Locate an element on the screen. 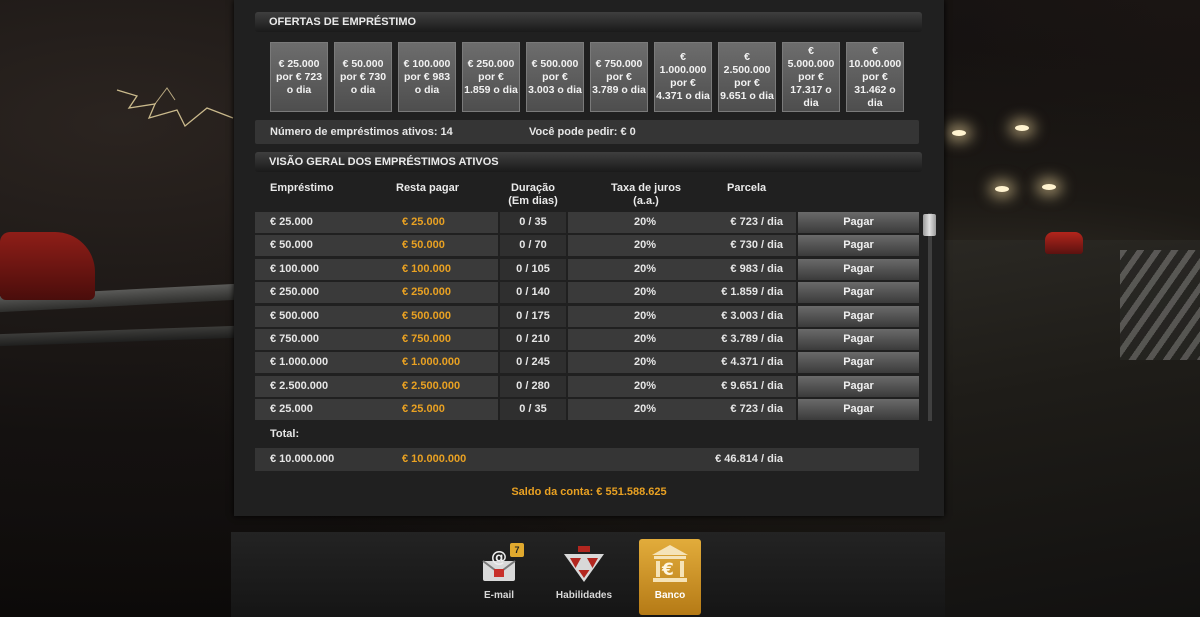  loan-remaining: € 250.000 is located at coordinates (426, 292).